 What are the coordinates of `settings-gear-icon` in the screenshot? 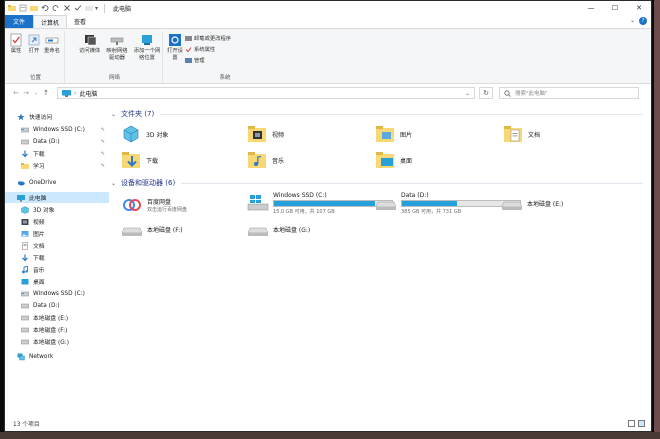 It's located at (175, 40).